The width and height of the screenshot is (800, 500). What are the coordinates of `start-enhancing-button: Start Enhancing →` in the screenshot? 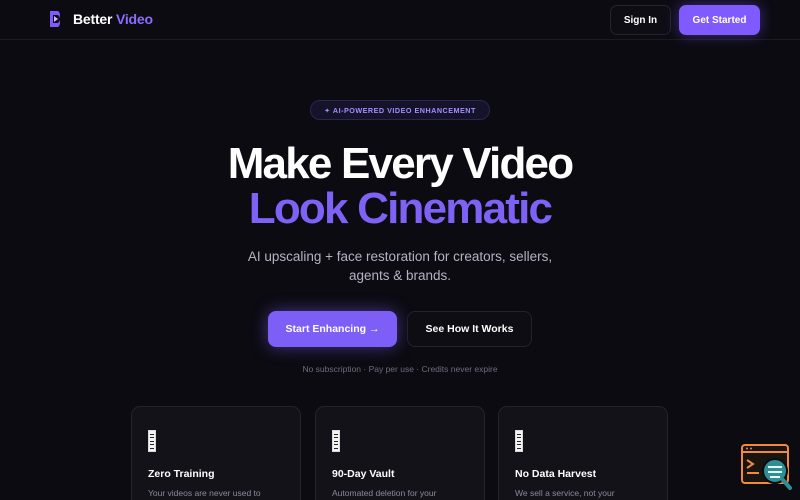 It's located at (332, 329).